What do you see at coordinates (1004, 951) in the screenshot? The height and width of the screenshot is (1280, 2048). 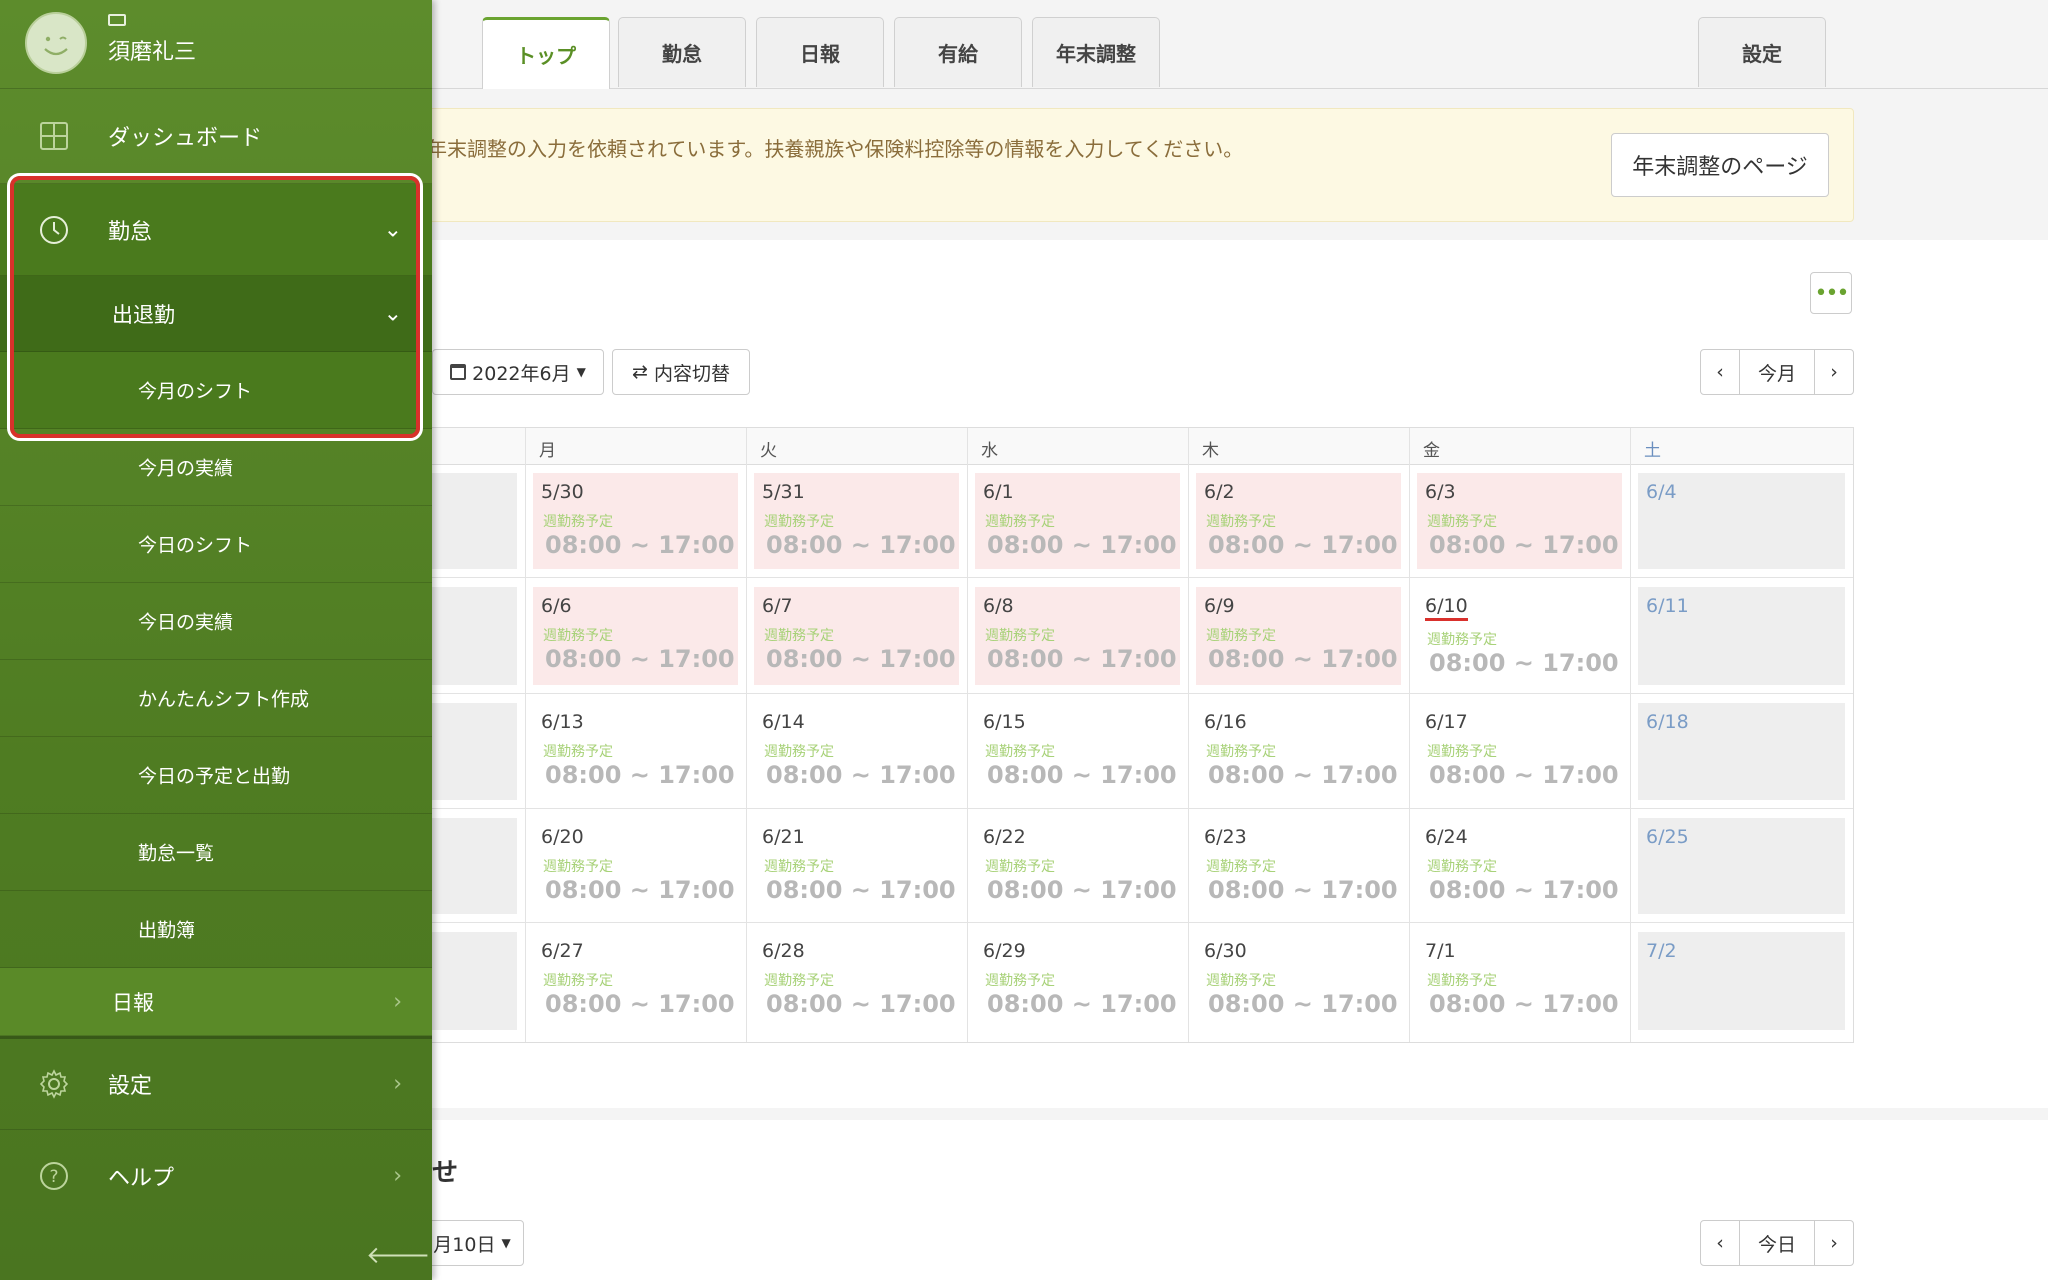 I see `day-date: 6/29` at bounding box center [1004, 951].